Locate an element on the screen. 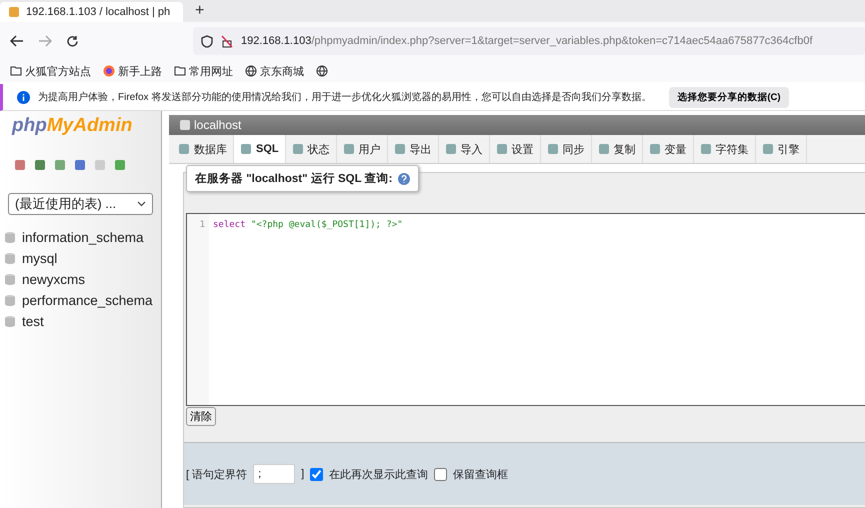 The image size is (865, 508). tab-title: 192.168.1.103 / localhost | ph is located at coordinates (98, 12).